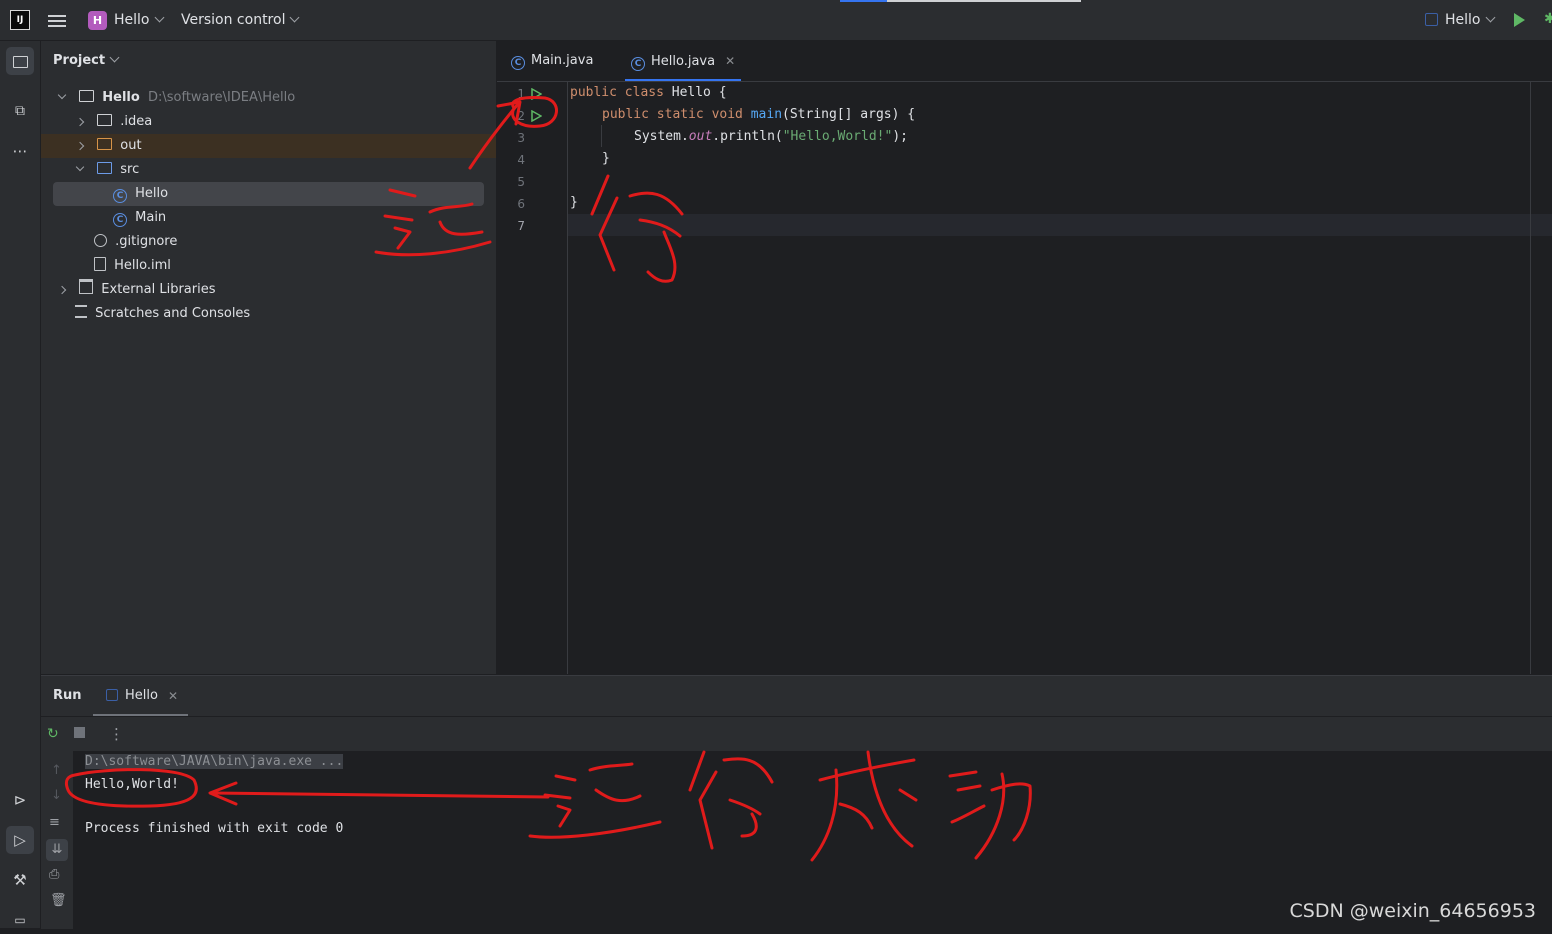  I want to click on run-config-icon, so click(1431, 19).